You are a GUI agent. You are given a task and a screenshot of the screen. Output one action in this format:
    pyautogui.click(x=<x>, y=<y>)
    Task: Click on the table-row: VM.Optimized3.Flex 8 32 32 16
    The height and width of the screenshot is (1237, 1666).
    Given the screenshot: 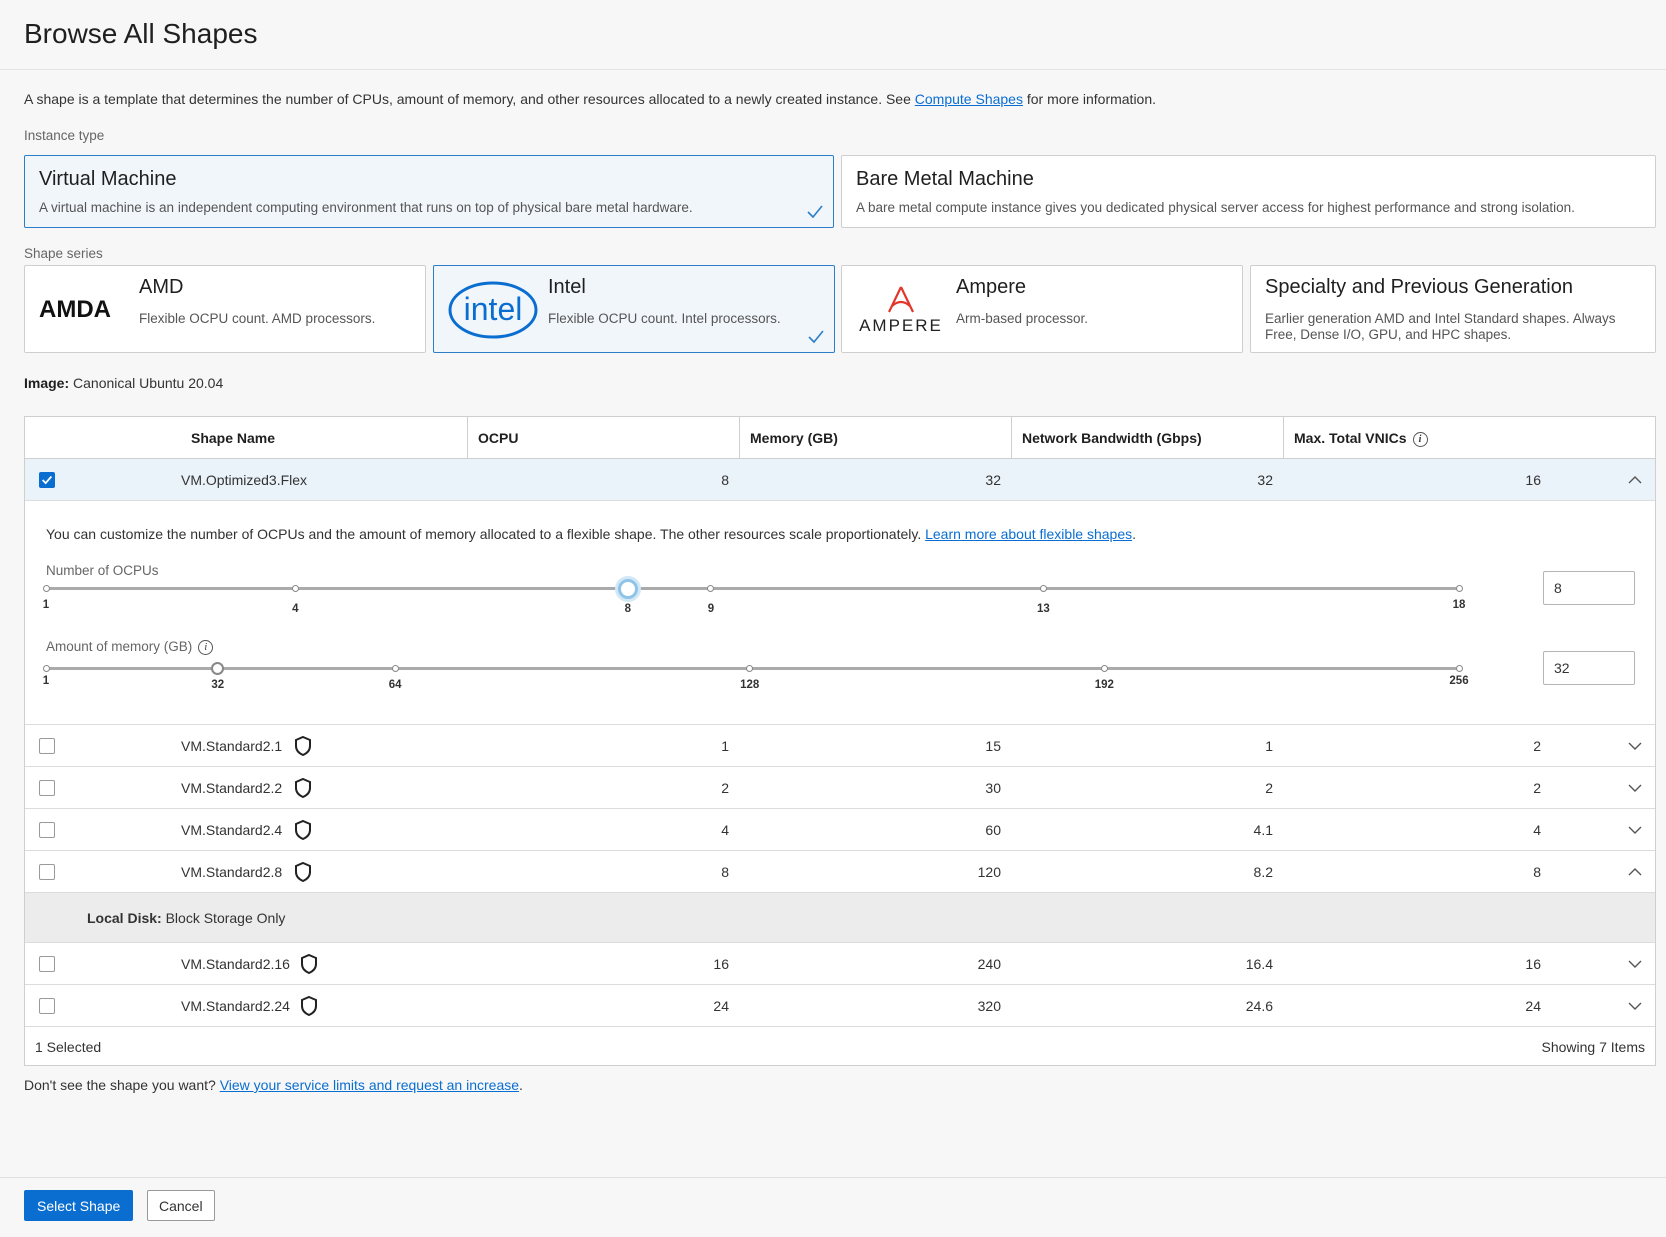 What is the action you would take?
    pyautogui.click(x=840, y=480)
    